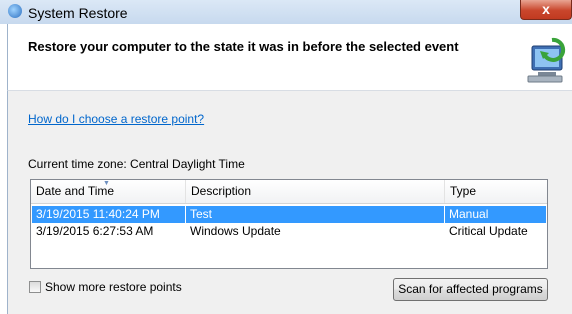 The height and width of the screenshot is (314, 572). Describe the element at coordinates (106, 183) in the screenshot. I see `sort-arrow-icon: ▼` at that location.